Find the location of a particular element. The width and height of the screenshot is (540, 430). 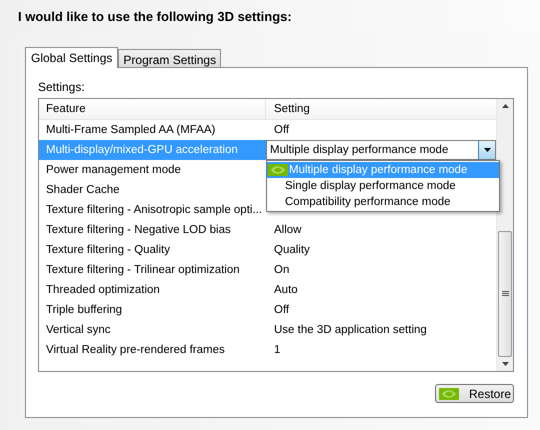

feature-name: Shader Cache is located at coordinates (152, 190).